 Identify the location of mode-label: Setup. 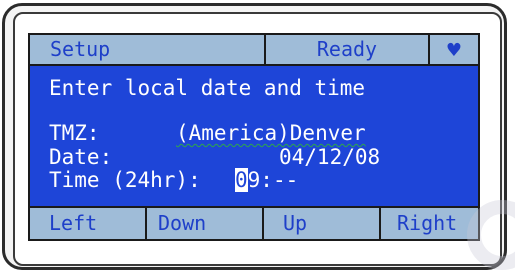
(148, 49).